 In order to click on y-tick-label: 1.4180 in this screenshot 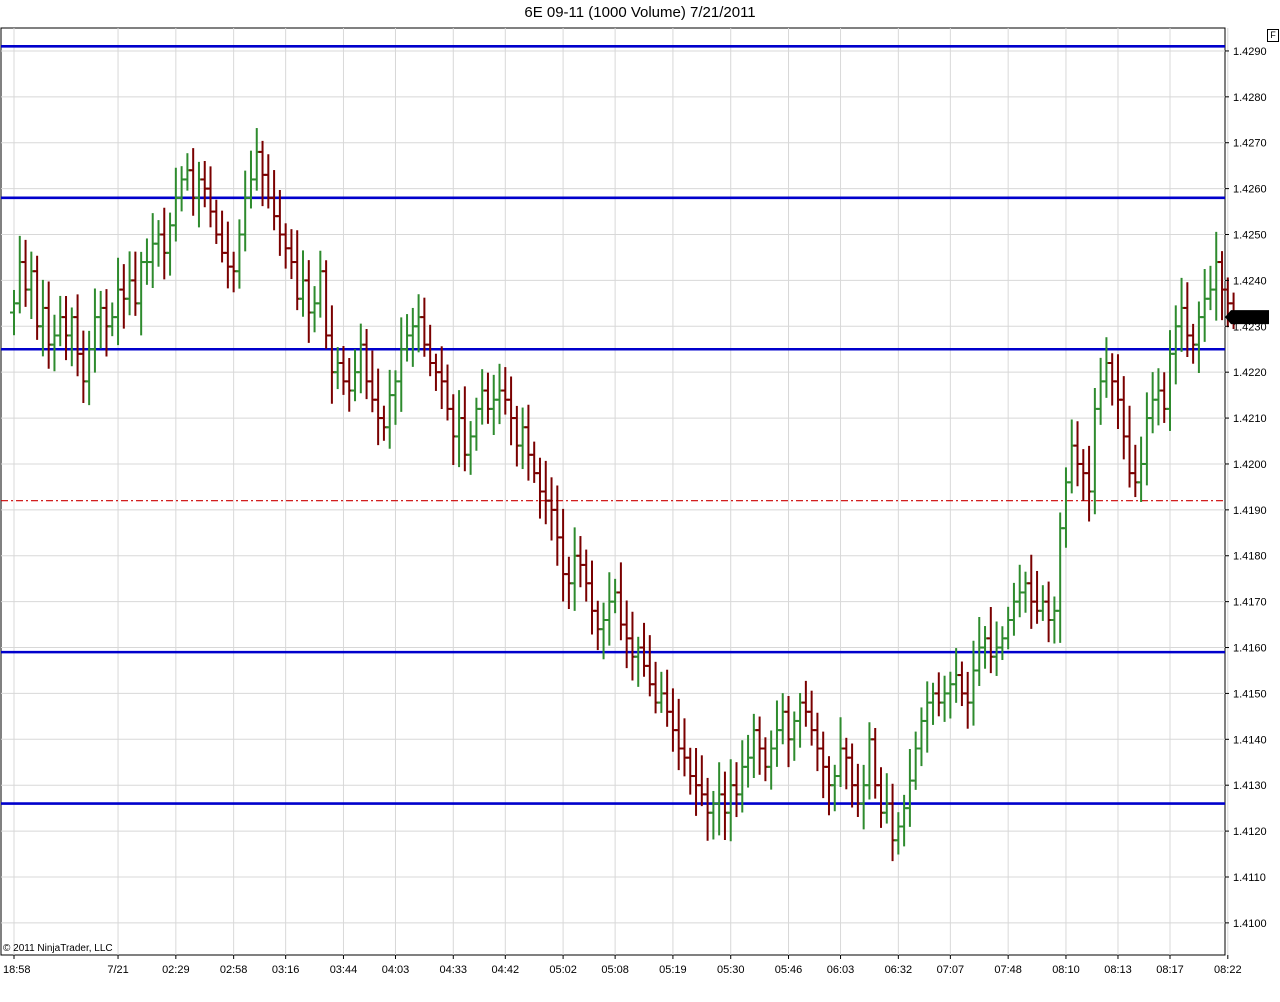, I will do `click(1250, 557)`.